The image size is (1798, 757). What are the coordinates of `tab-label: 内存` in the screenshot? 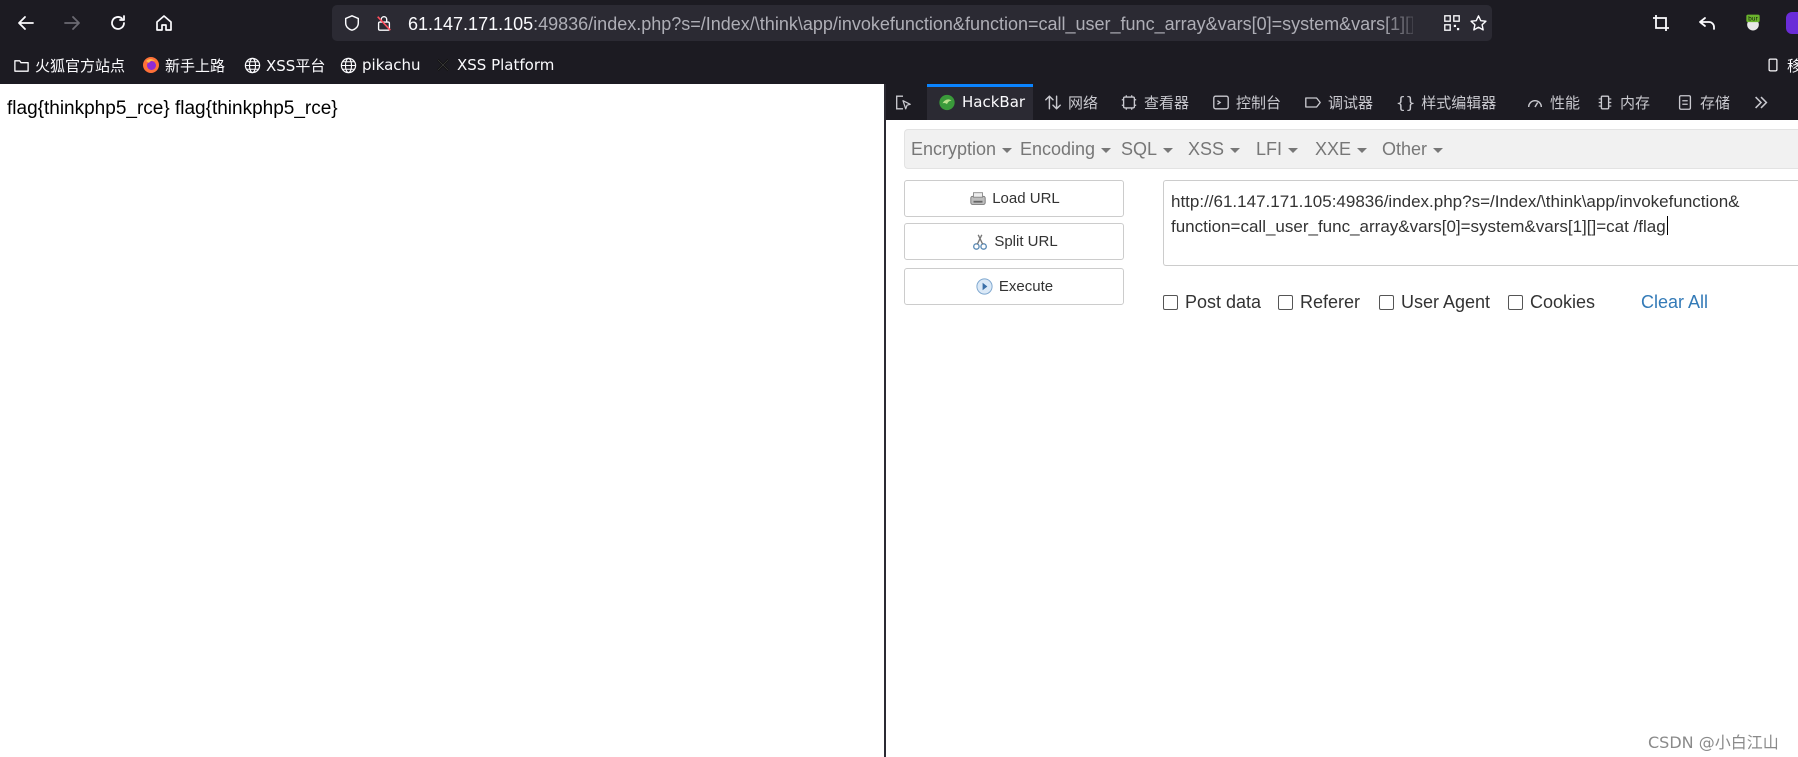 It's located at (1635, 102).